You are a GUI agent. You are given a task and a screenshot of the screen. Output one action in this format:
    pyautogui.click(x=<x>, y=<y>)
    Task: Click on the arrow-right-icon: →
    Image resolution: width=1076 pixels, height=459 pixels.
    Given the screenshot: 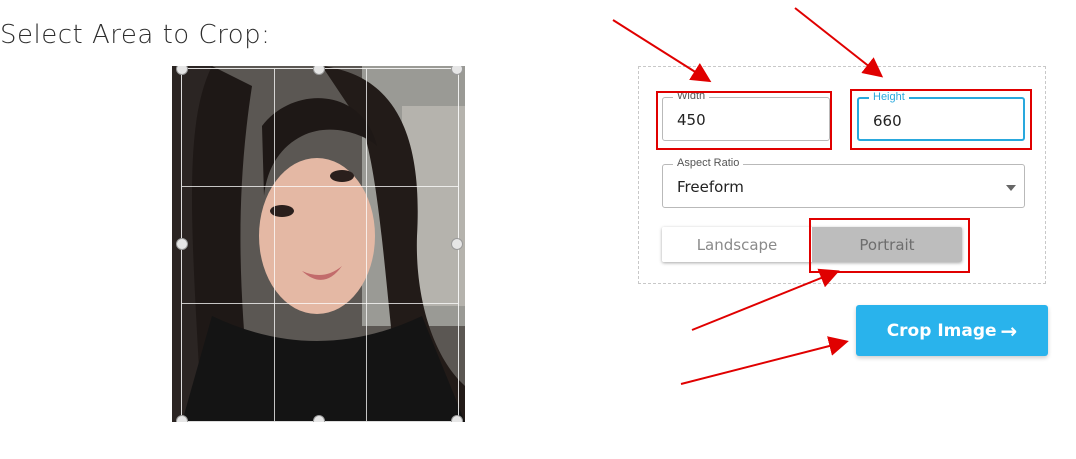 What is the action you would take?
    pyautogui.click(x=1009, y=330)
    